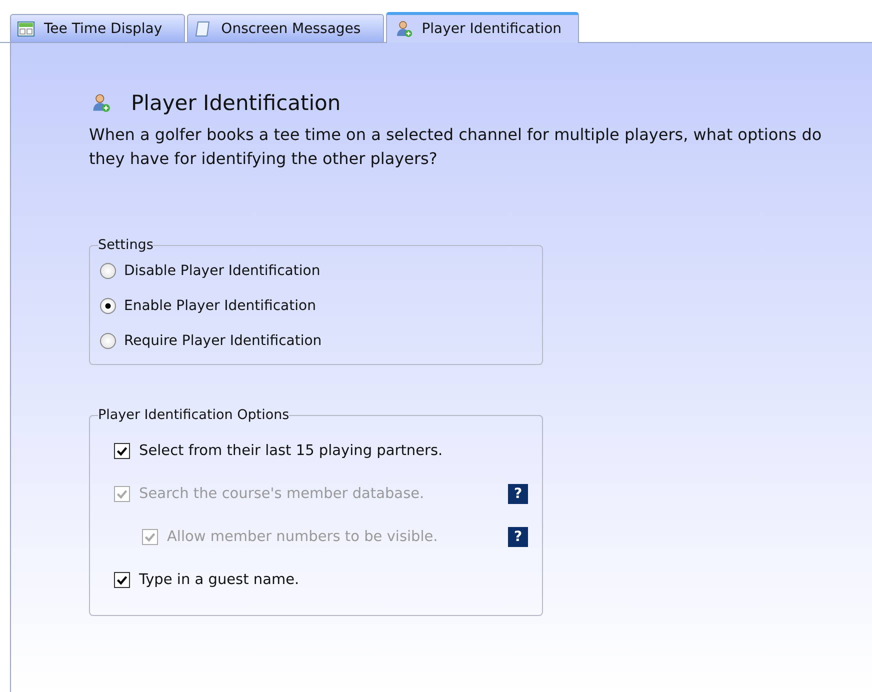 The image size is (872, 692). Describe the element at coordinates (194, 415) in the screenshot. I see `group-title: Player Identification Options` at that location.